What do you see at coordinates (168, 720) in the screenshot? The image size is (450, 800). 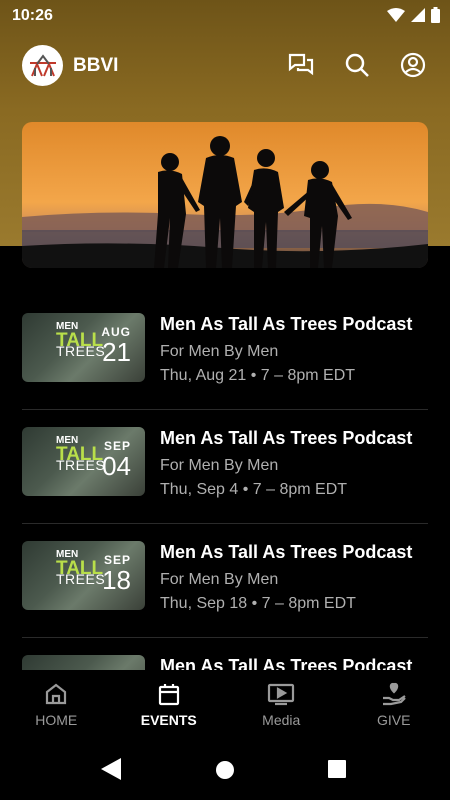 I see `nav-events-label: EVENTS` at bounding box center [168, 720].